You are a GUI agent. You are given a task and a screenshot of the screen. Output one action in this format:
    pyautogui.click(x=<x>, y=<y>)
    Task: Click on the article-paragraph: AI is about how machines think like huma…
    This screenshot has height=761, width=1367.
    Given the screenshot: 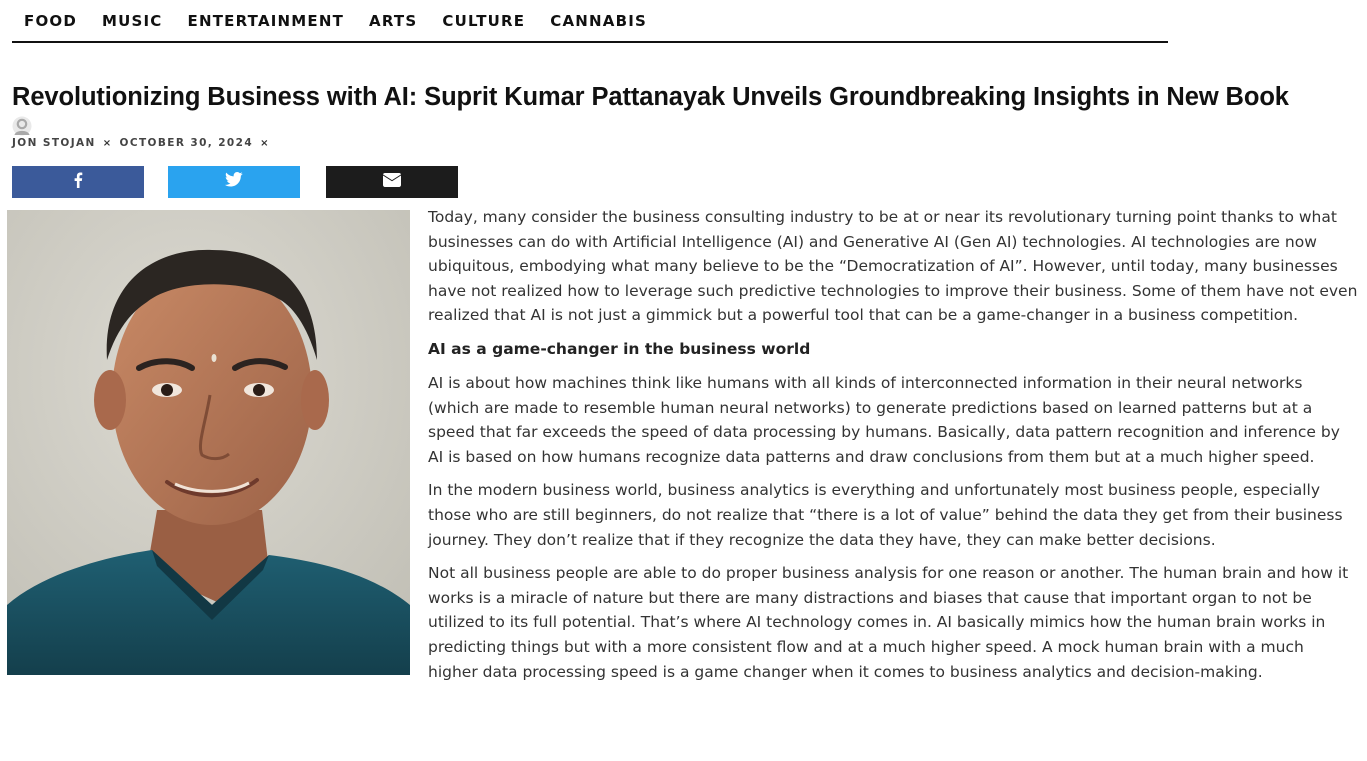 What is the action you would take?
    pyautogui.click(x=884, y=419)
    